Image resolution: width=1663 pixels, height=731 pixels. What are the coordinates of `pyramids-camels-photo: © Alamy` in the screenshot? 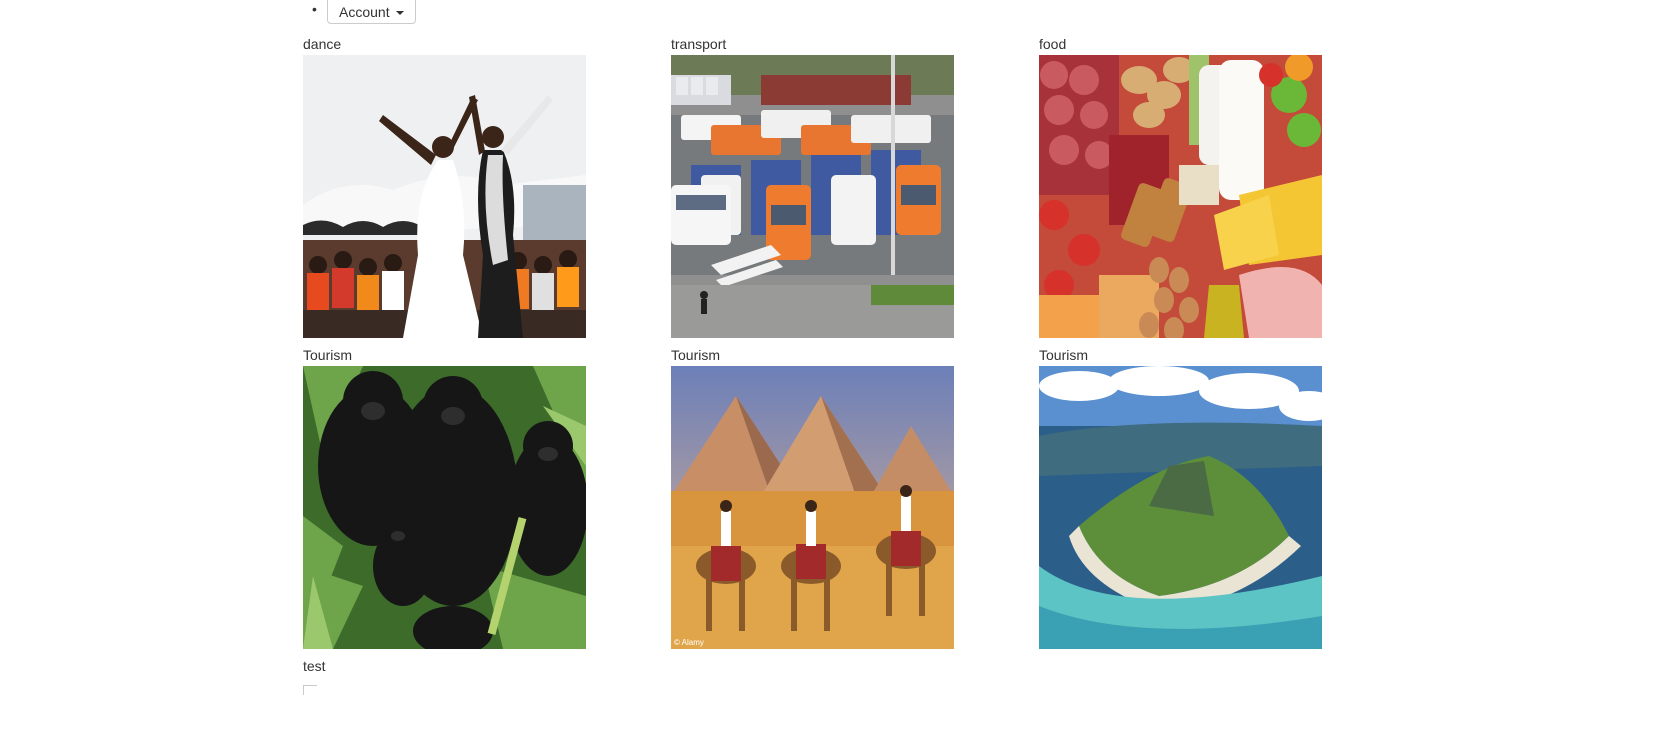 It's located at (812, 507).